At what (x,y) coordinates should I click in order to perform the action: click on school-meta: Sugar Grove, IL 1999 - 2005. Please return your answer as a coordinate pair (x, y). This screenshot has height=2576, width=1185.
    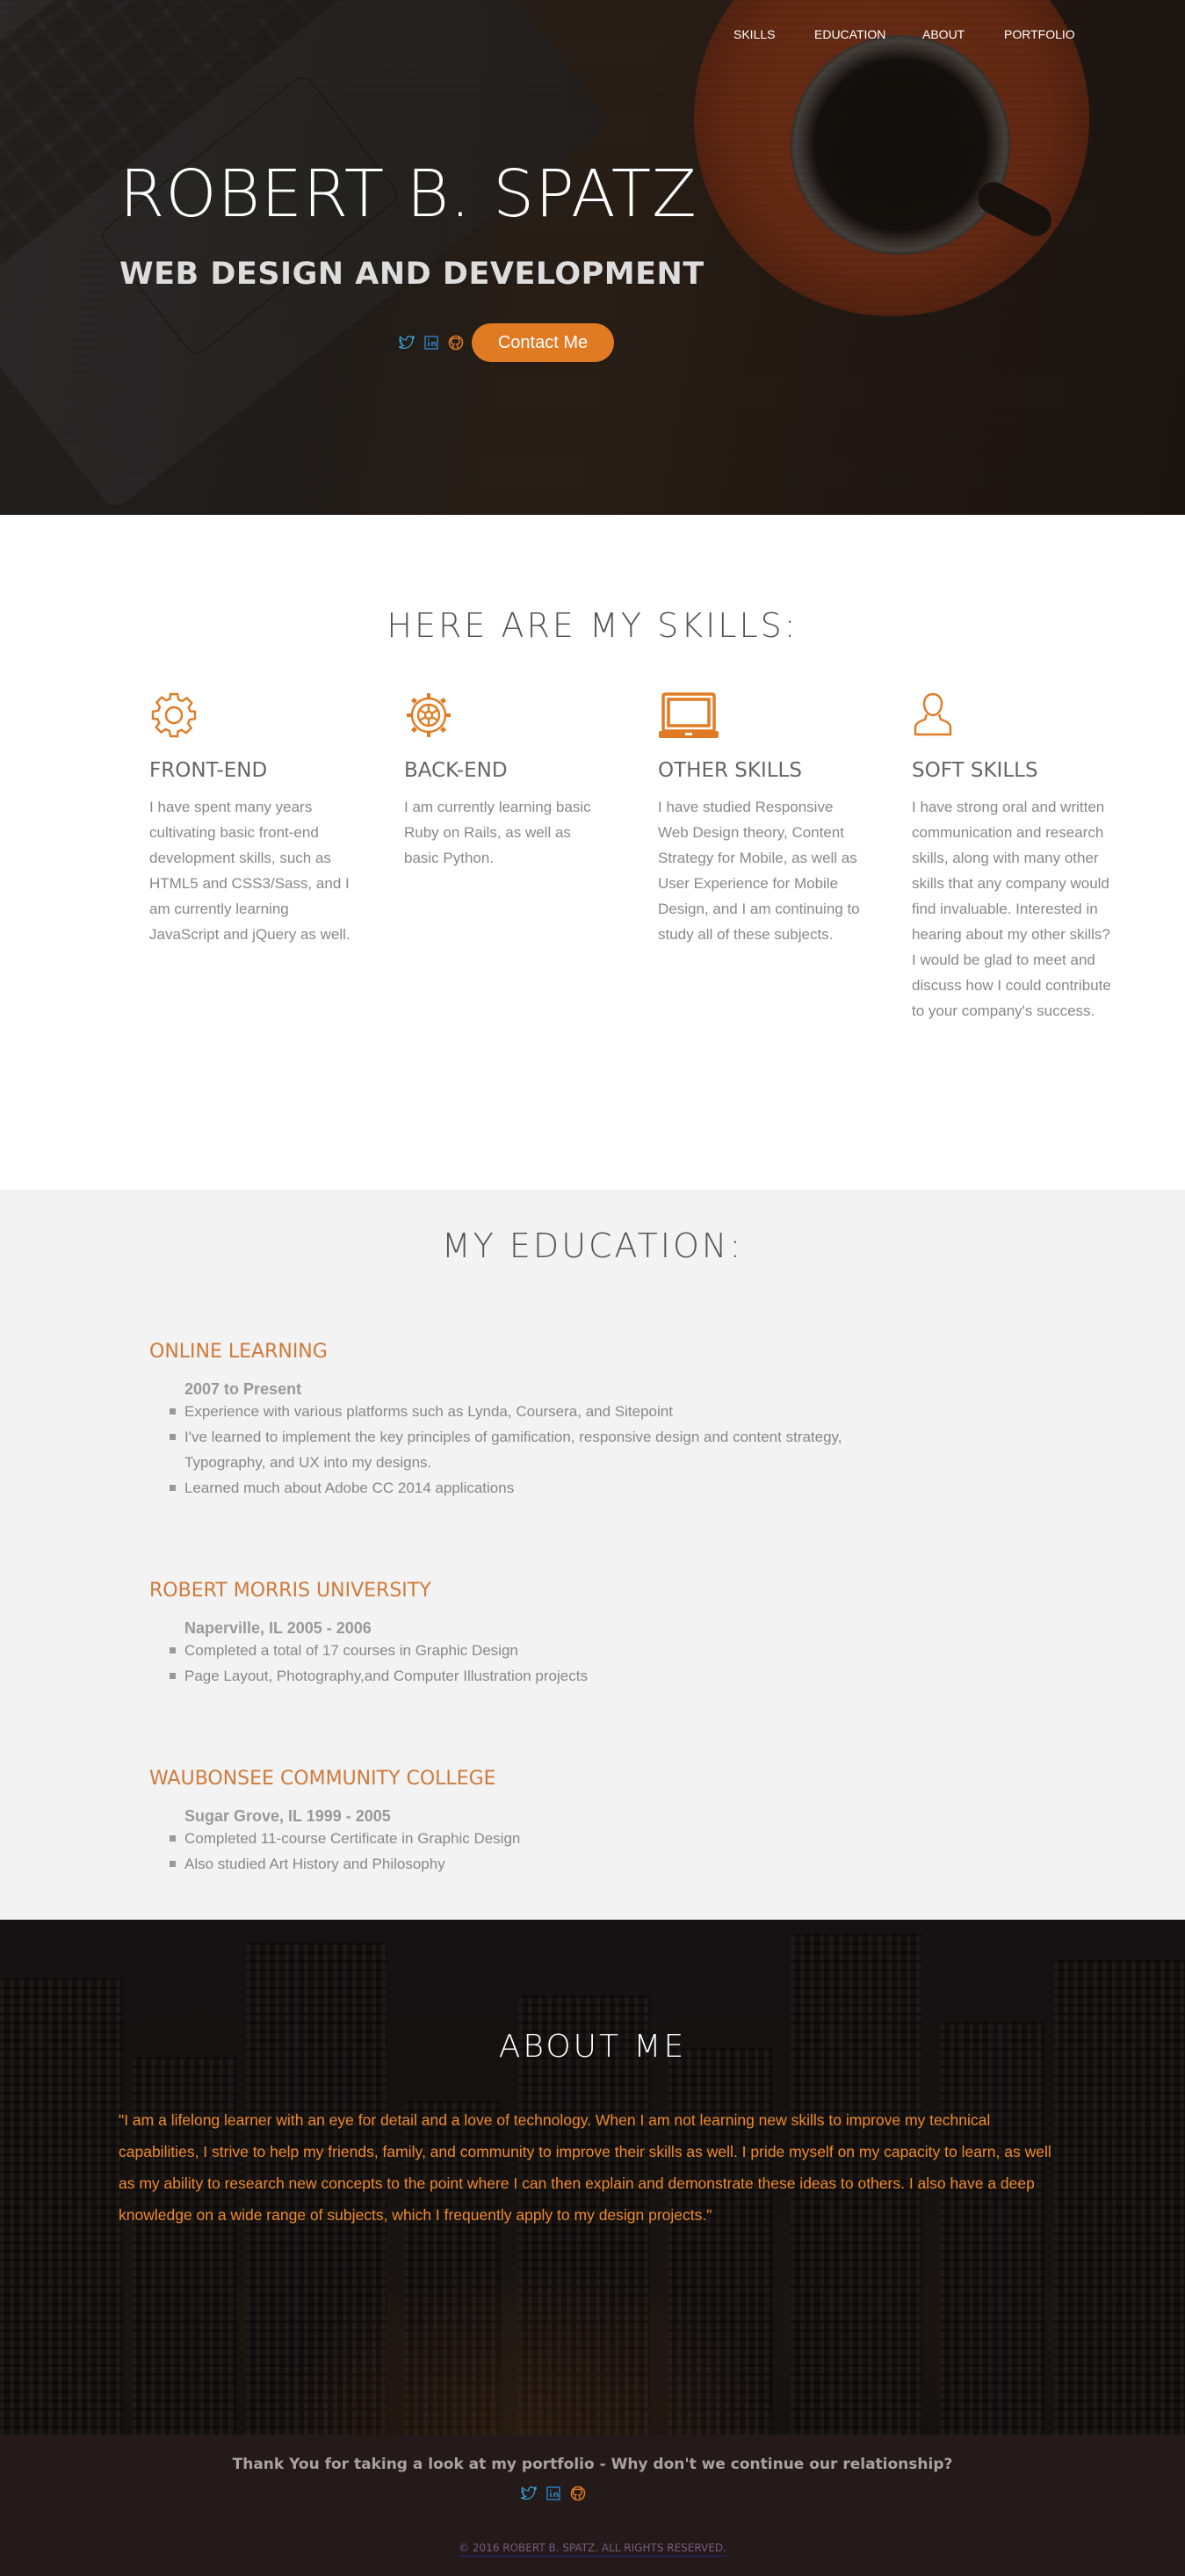
    Looking at the image, I should click on (287, 1816).